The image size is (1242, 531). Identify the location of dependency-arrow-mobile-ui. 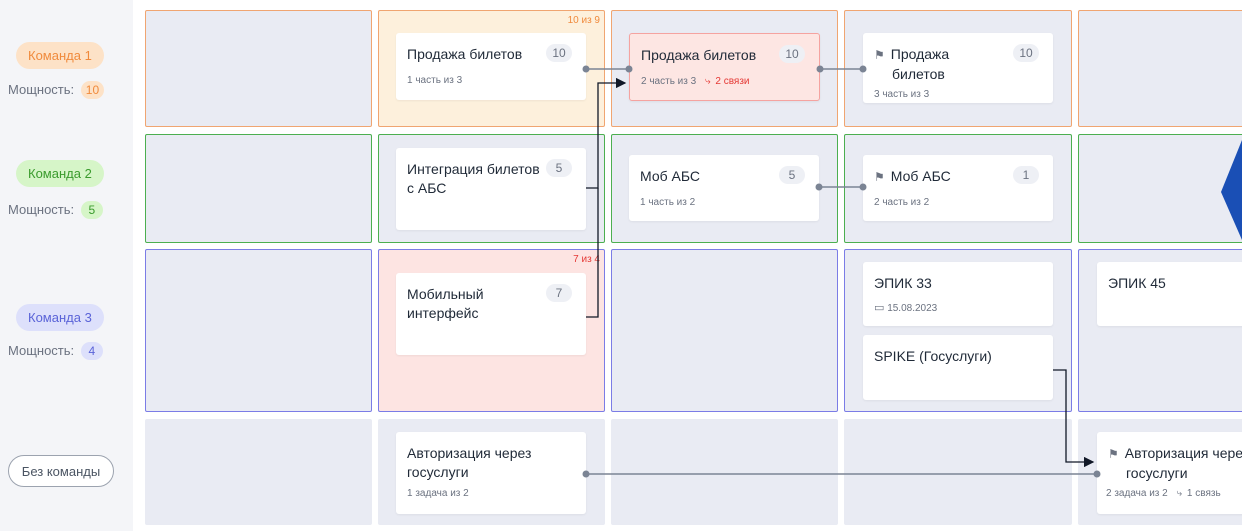
(592, 253).